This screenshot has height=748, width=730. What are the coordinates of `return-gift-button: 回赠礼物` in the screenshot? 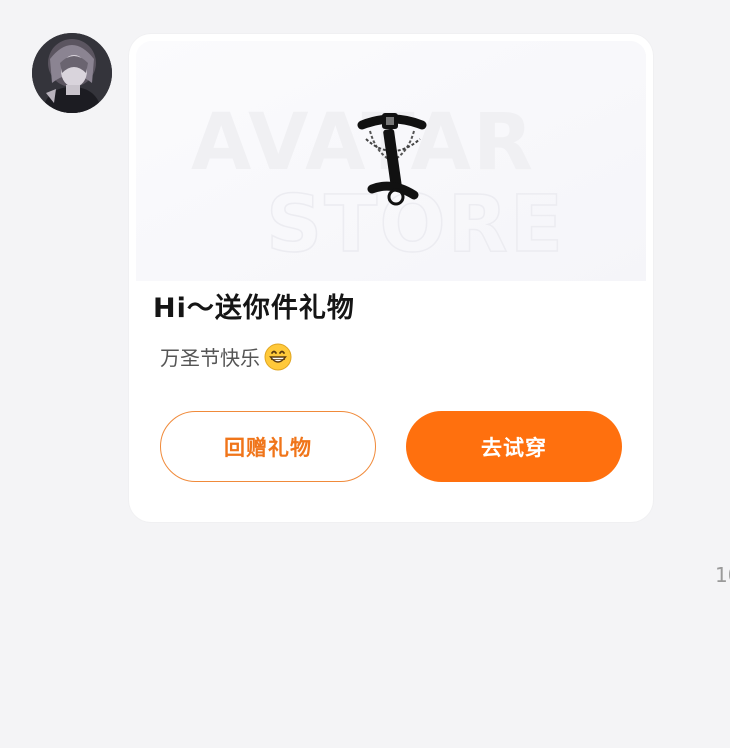 It's located at (268, 446).